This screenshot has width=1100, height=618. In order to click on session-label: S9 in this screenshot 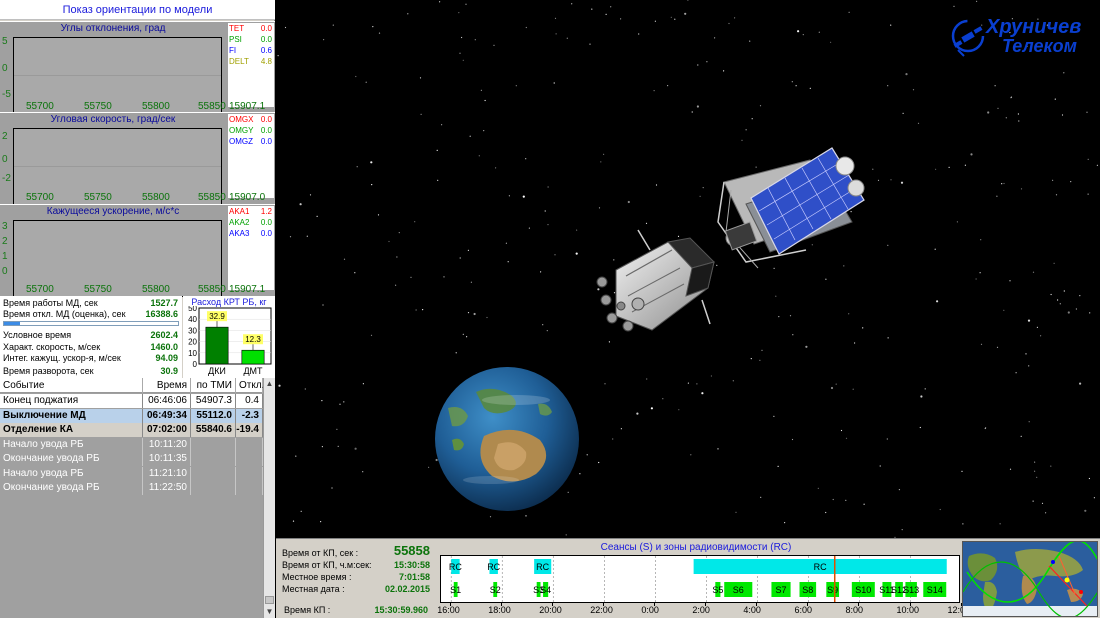, I will do `click(832, 590)`.